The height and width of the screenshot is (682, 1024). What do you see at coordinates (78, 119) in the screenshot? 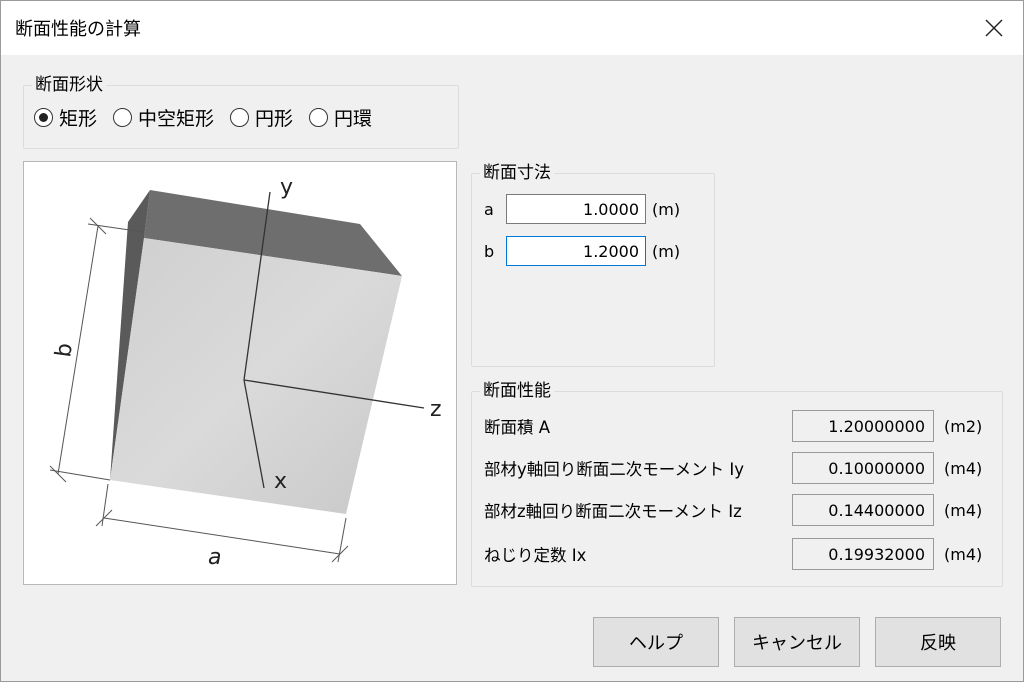
I see `radio-rectangle-label: 矩形` at bounding box center [78, 119].